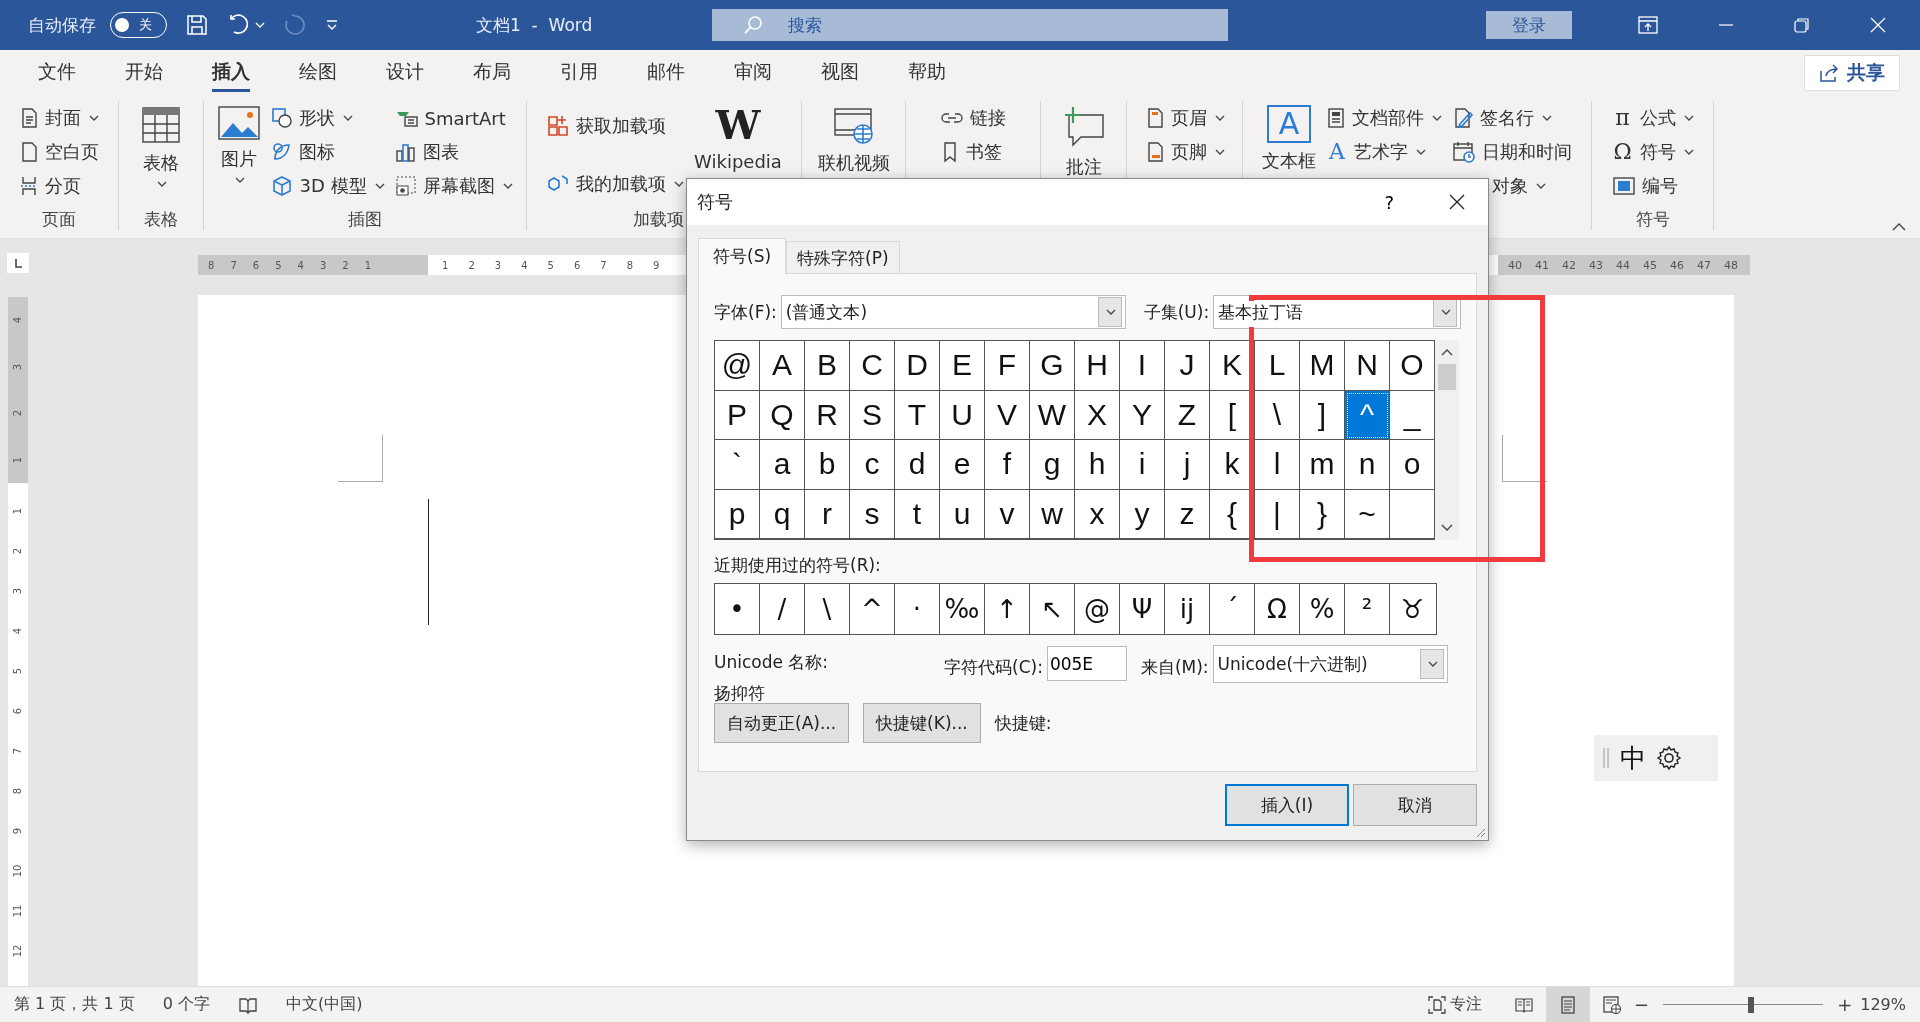  Describe the element at coordinates (1568, 1004) in the screenshot. I see `view-button` at that location.